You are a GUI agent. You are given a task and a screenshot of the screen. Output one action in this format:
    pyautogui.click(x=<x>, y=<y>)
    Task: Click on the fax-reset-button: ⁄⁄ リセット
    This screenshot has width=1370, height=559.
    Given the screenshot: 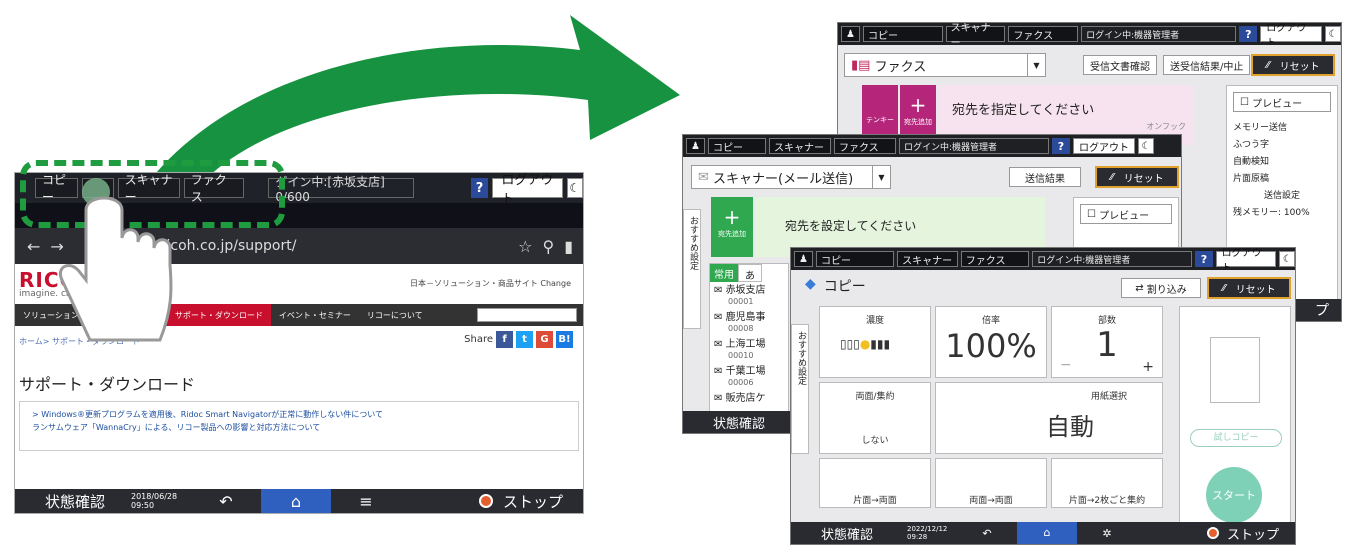 What is the action you would take?
    pyautogui.click(x=1293, y=65)
    